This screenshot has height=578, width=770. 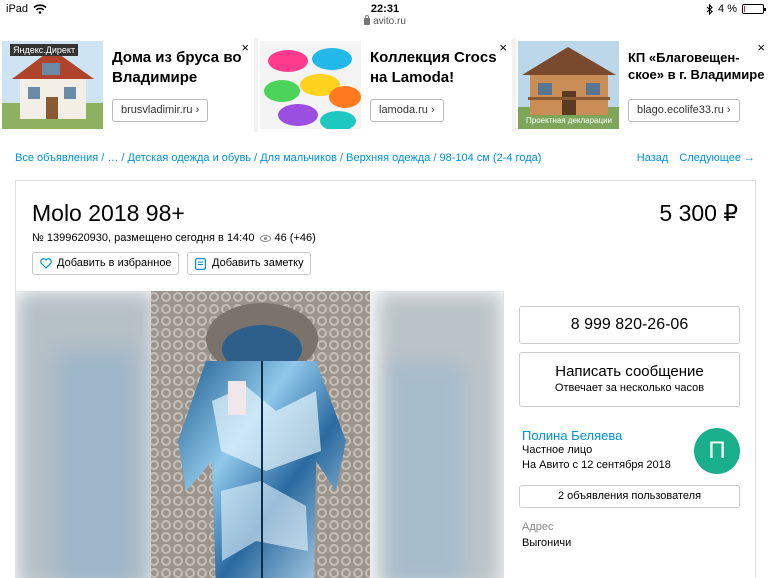 I want to click on avatar: П, so click(x=717, y=451).